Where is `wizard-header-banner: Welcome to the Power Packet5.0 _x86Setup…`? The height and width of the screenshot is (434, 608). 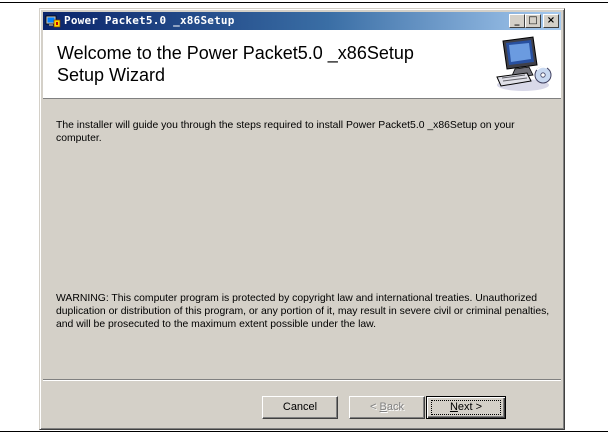 wizard-header-banner: Welcome to the Power Packet5.0 _x86Setup… is located at coordinates (302, 64).